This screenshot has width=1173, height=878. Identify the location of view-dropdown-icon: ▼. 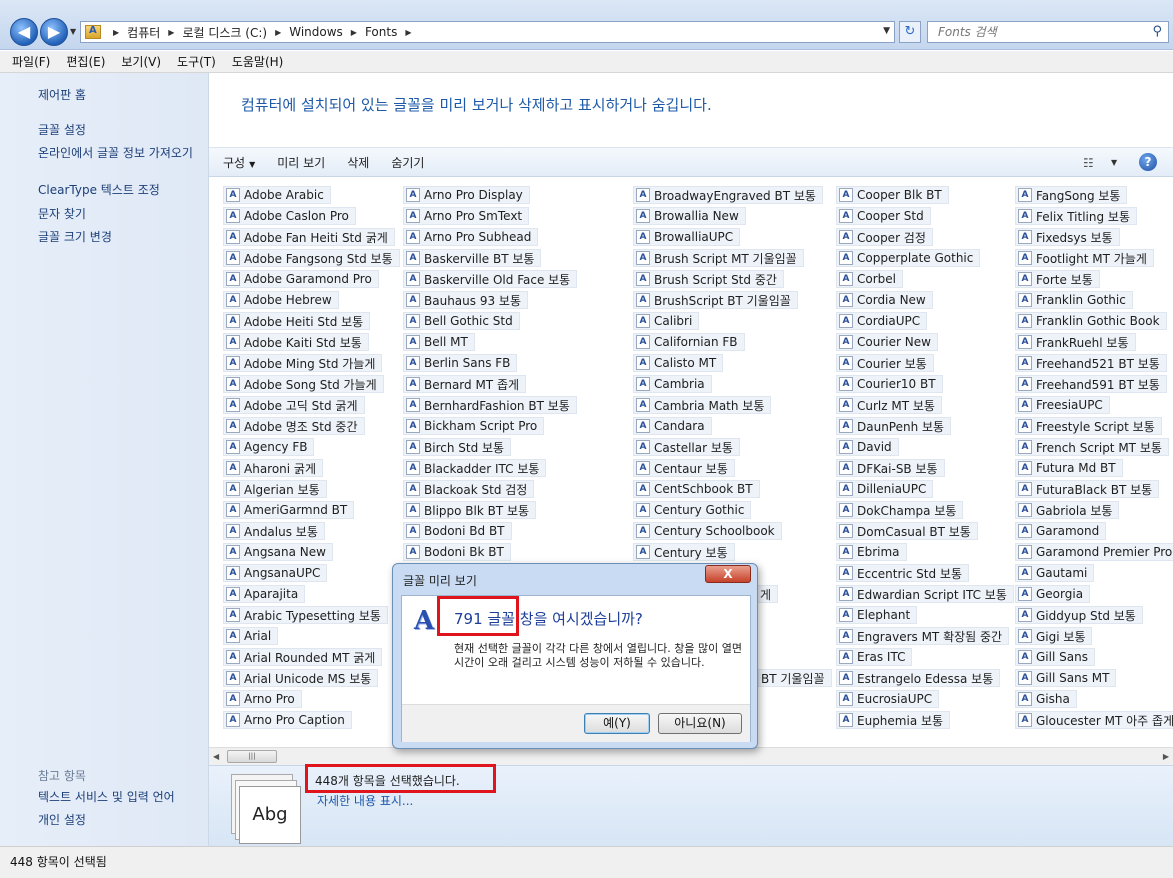
(1114, 162).